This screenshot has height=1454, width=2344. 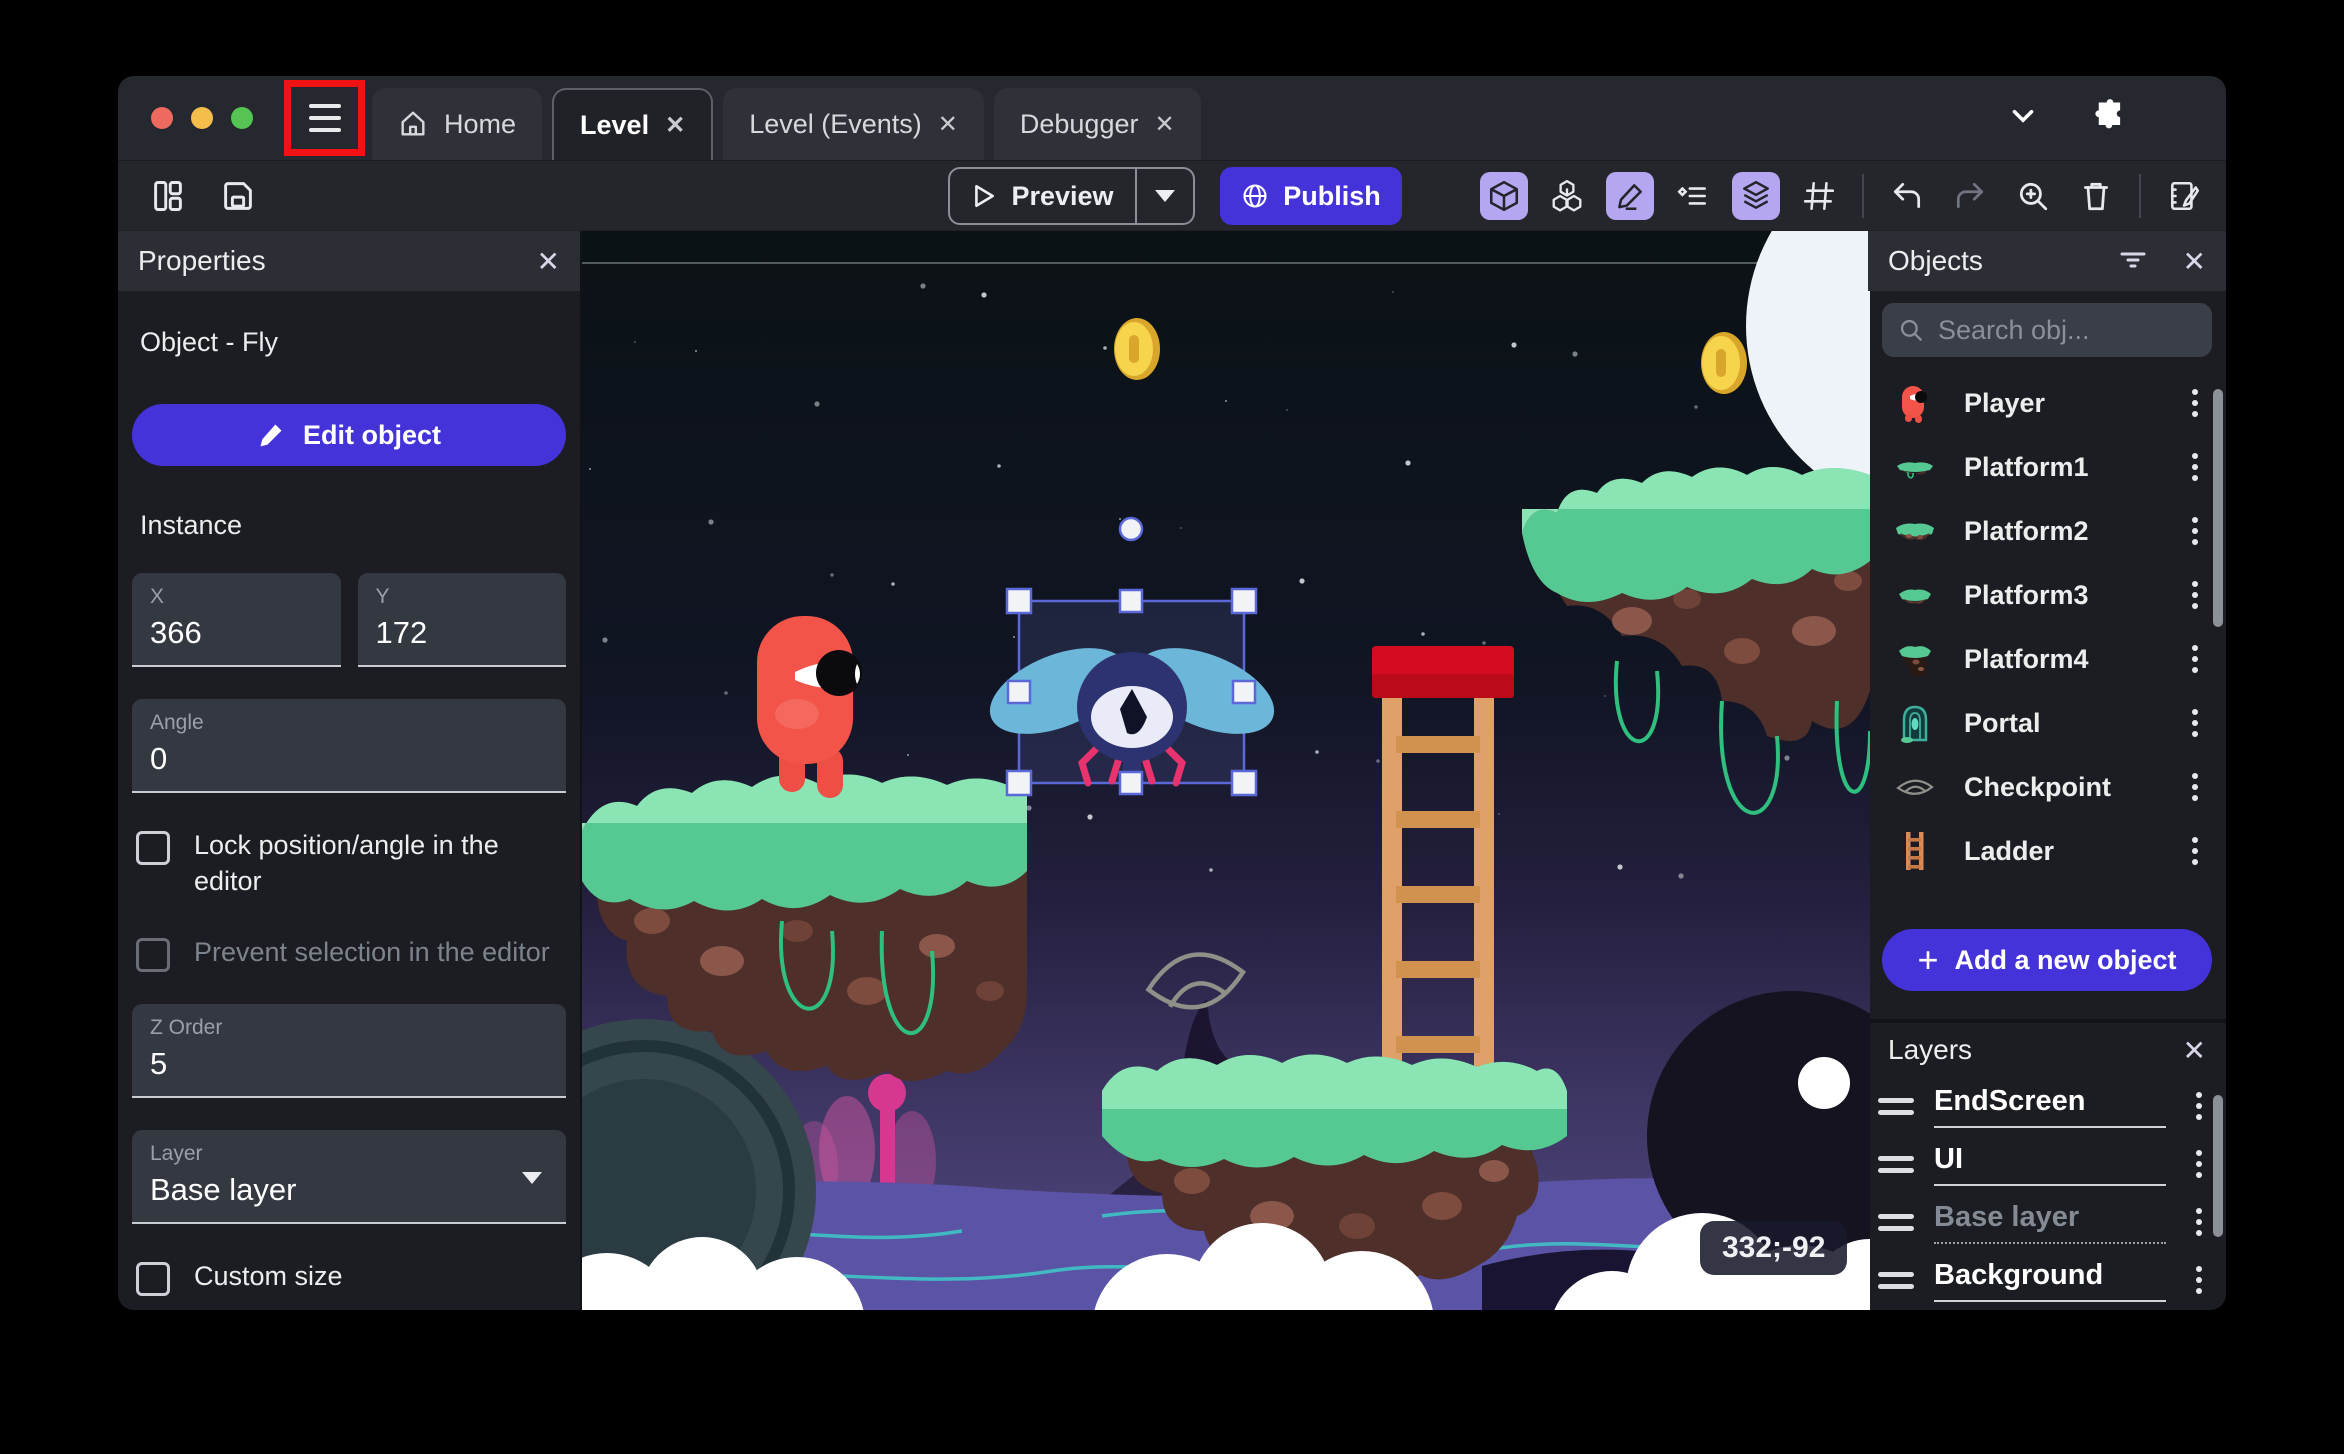 I want to click on toggle-panels-icon, so click(x=168, y=196).